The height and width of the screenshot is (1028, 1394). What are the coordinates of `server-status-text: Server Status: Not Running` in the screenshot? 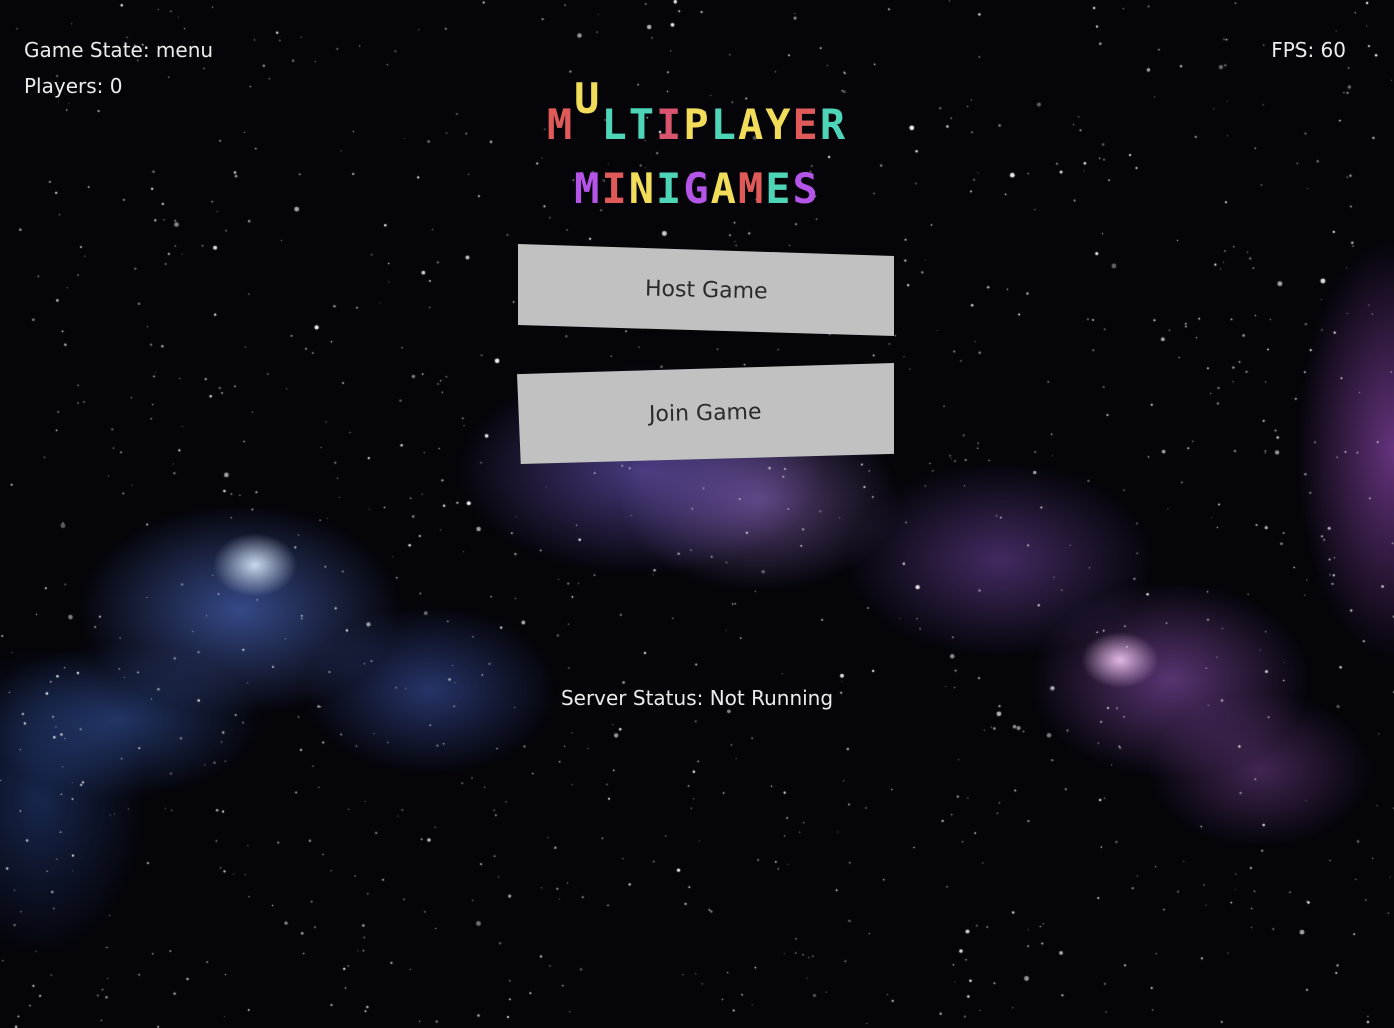 It's located at (697, 698).